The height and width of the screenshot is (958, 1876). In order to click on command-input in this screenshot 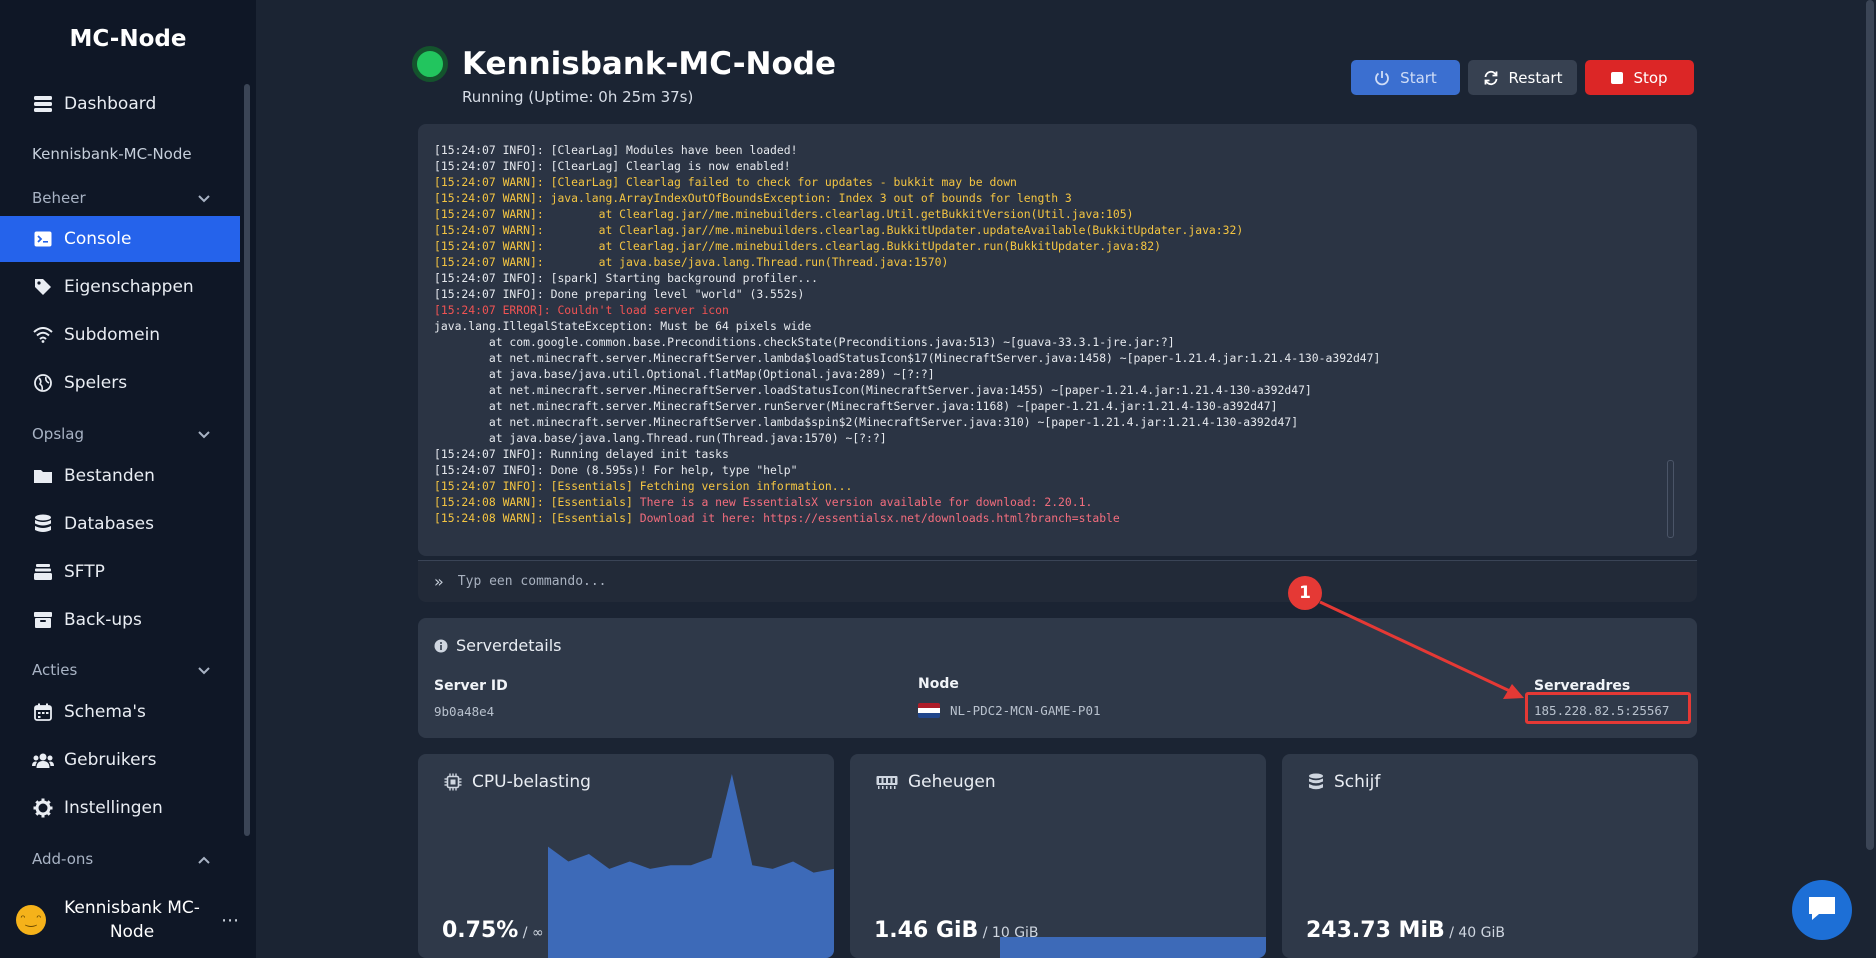, I will do `click(1047, 581)`.